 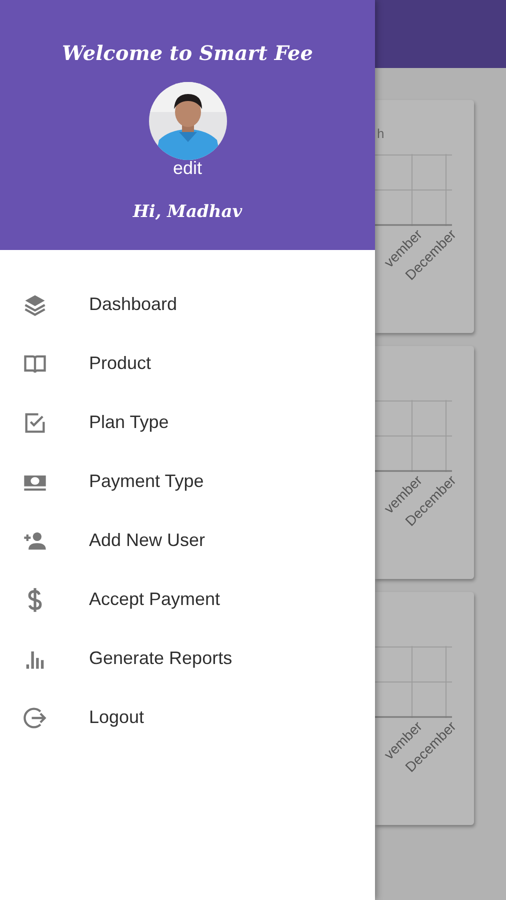 I want to click on welcome-title: Welcome to Smart Fee, so click(x=187, y=53).